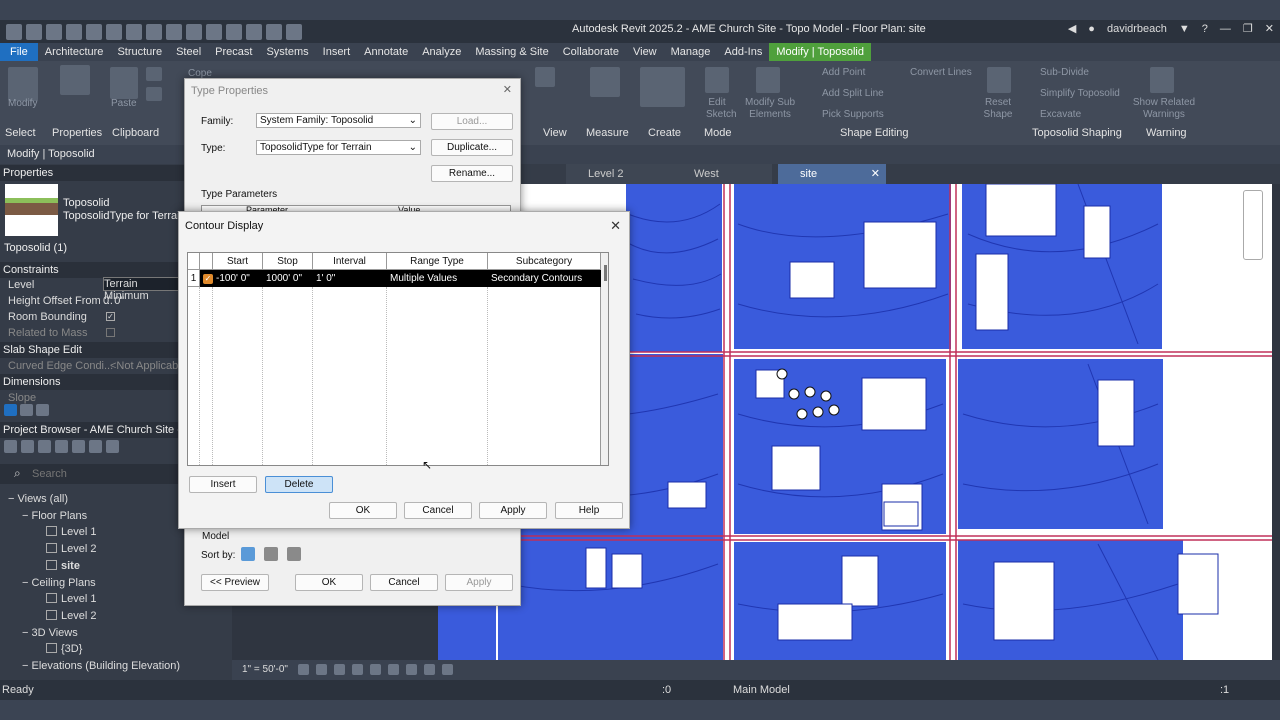 The image size is (1280, 720). I want to click on browser-group-icon, so click(95, 446).